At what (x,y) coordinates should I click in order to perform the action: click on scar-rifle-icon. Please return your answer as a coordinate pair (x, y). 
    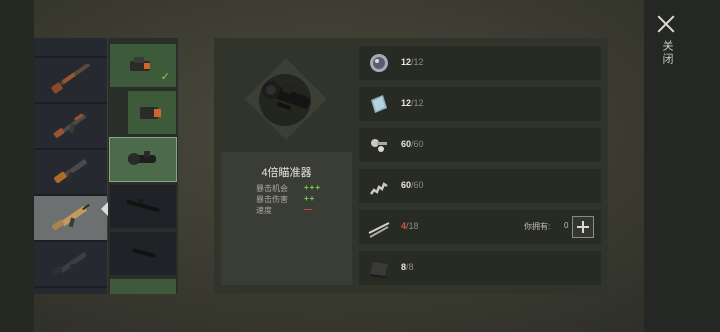
    Looking at the image, I should click on (70, 217).